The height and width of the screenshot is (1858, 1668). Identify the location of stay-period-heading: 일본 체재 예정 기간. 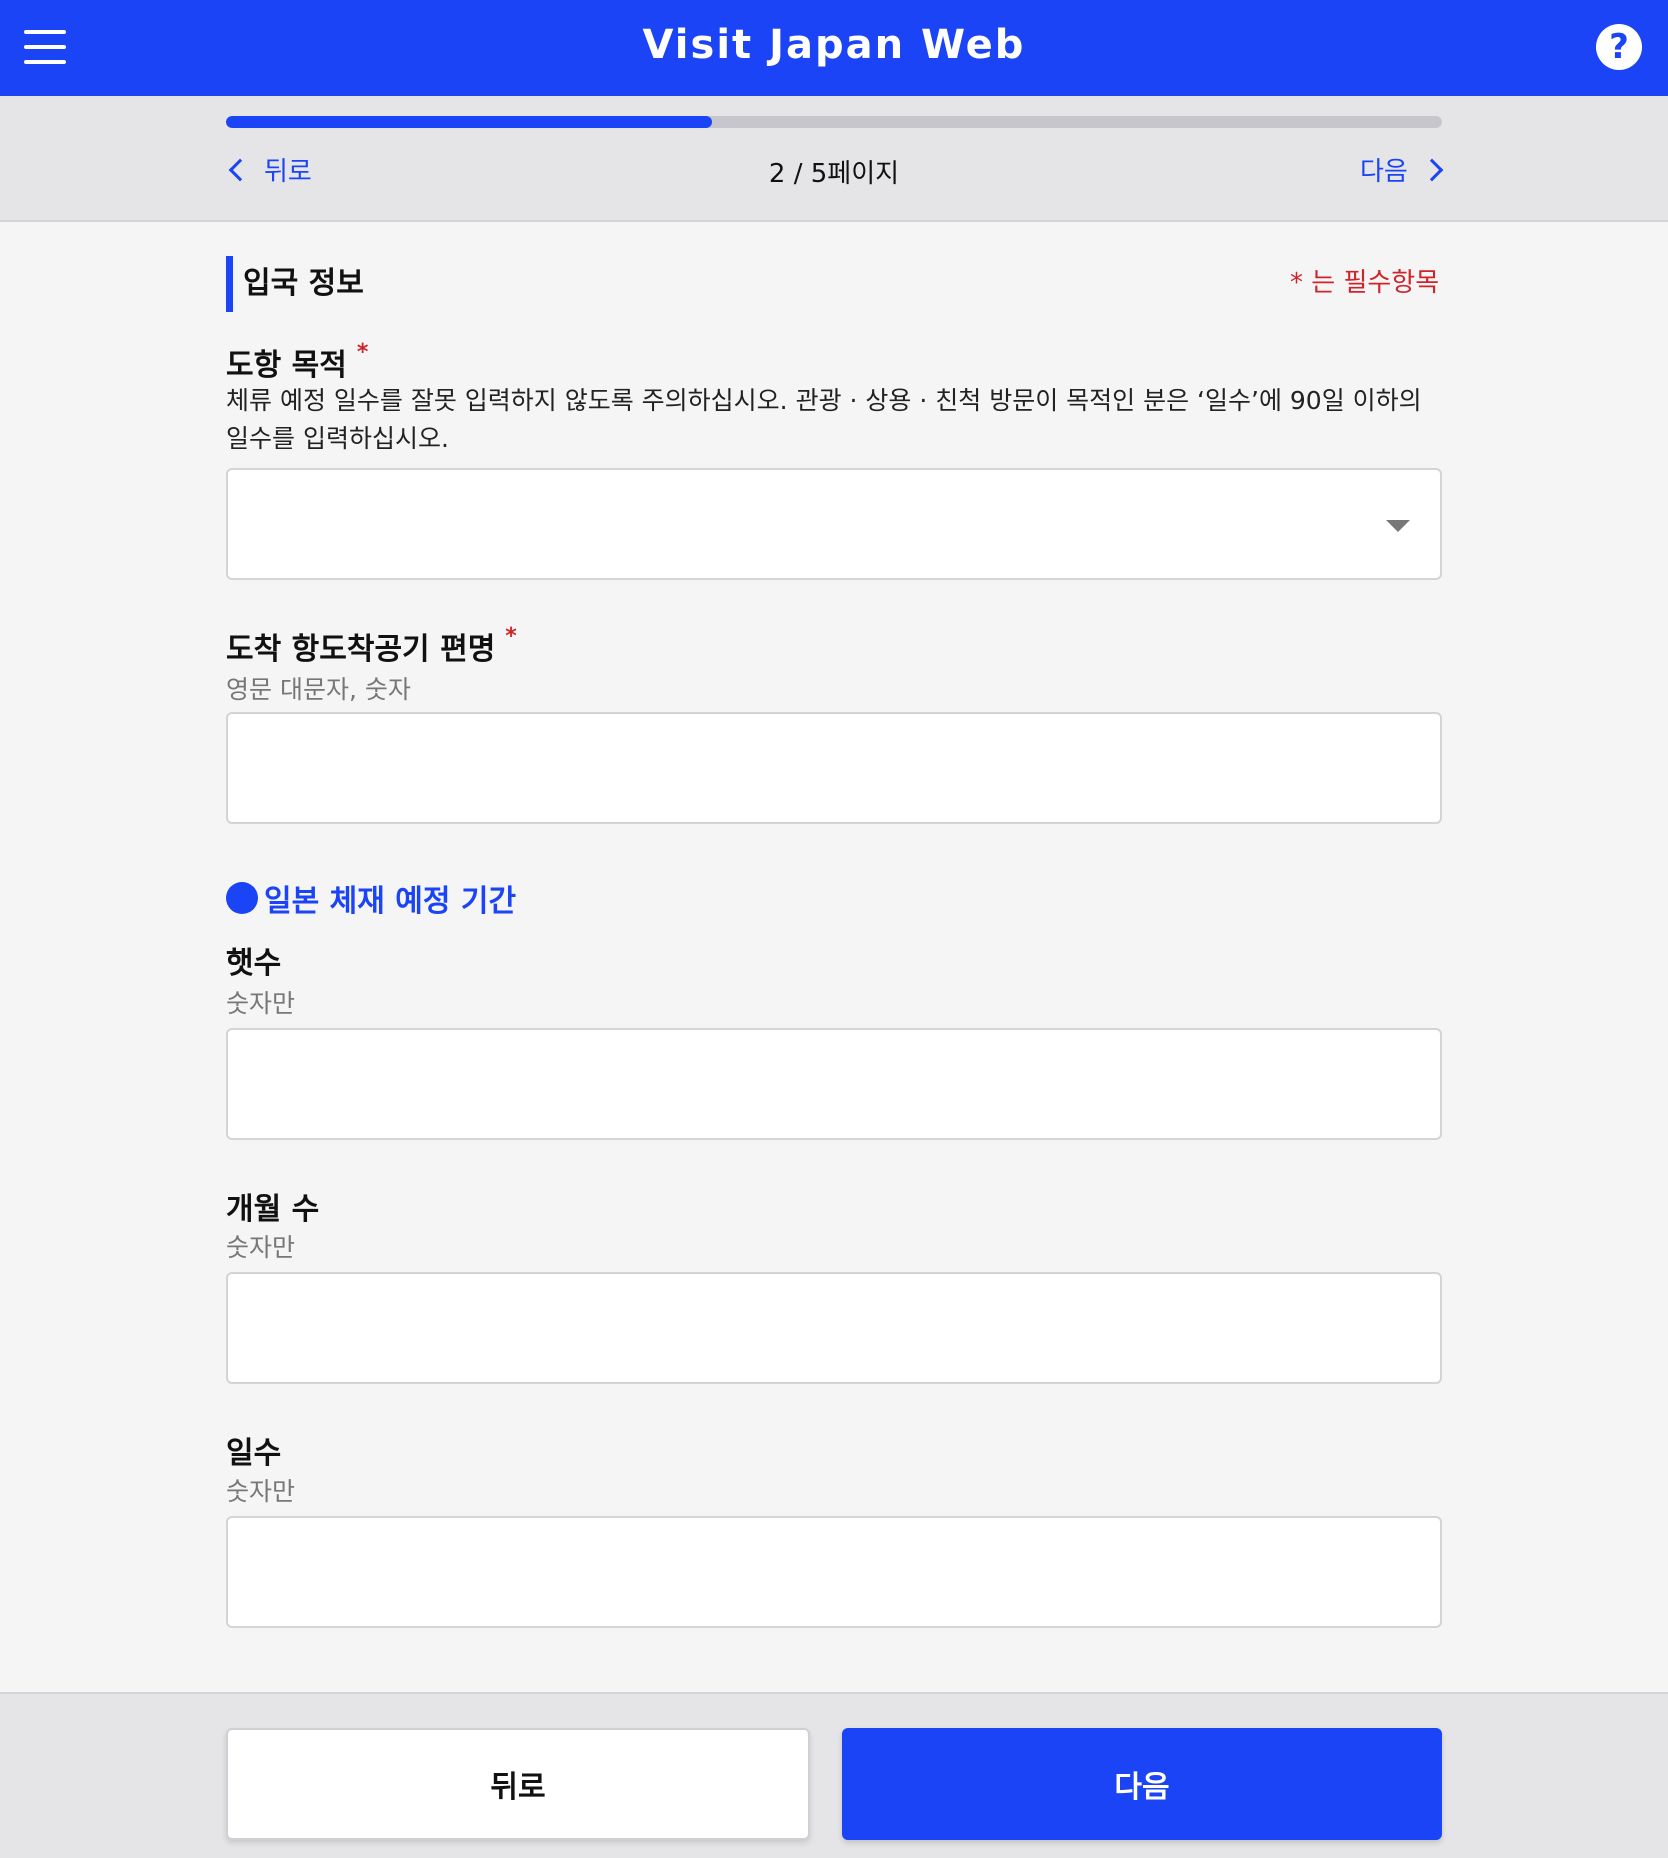
(371, 898).